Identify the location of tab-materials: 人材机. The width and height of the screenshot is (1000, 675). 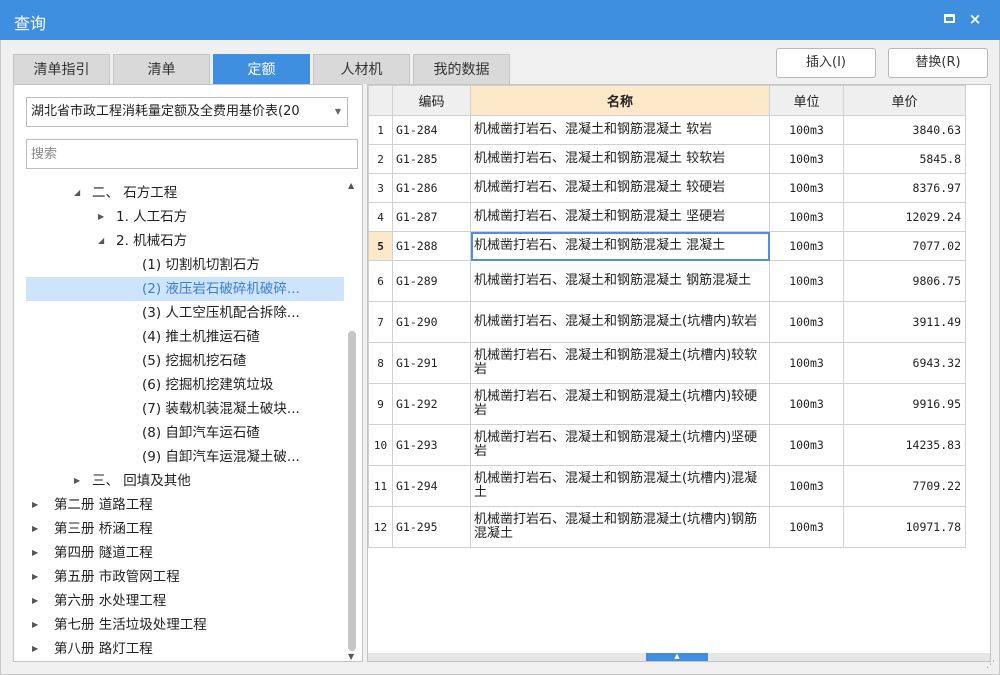
(361, 69).